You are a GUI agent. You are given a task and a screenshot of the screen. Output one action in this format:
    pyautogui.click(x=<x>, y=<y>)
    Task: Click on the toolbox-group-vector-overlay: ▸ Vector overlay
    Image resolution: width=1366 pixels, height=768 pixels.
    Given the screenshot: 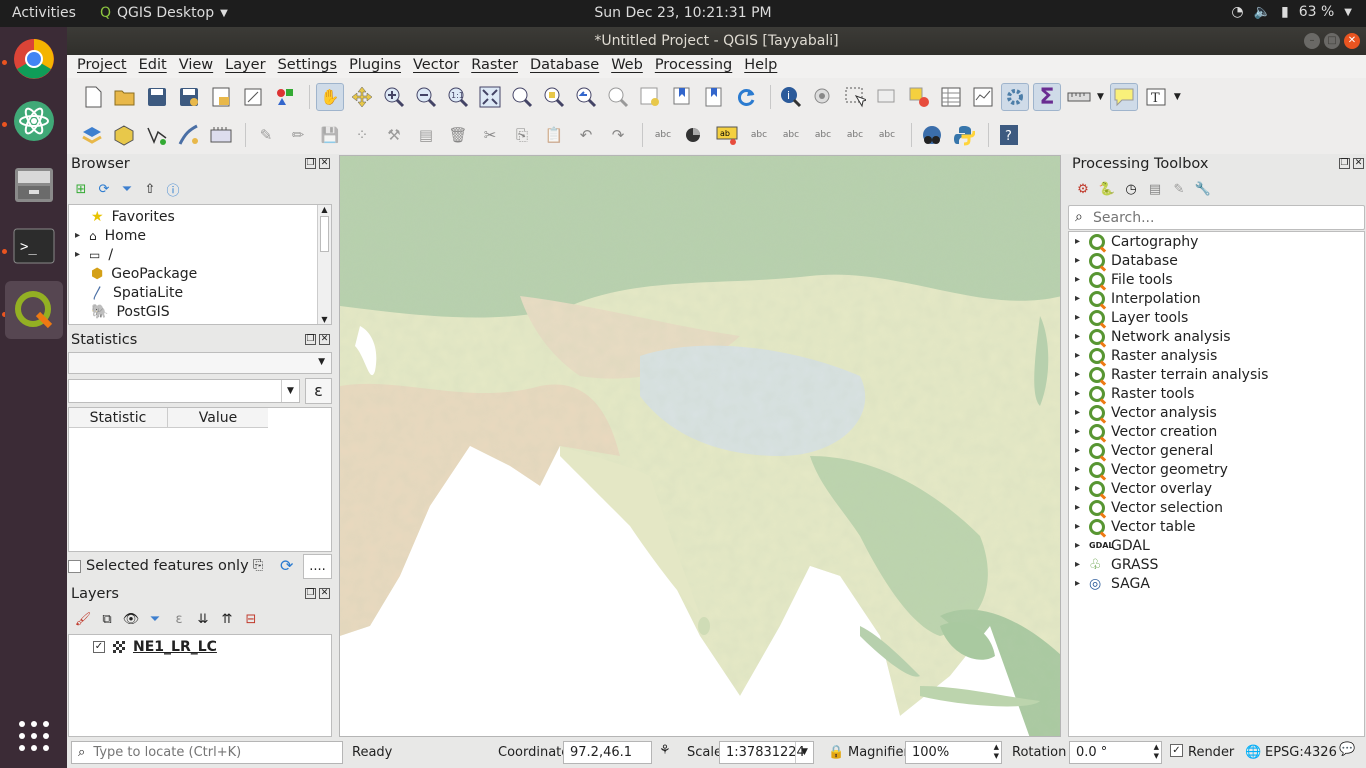 What is the action you would take?
    pyautogui.click(x=1216, y=488)
    